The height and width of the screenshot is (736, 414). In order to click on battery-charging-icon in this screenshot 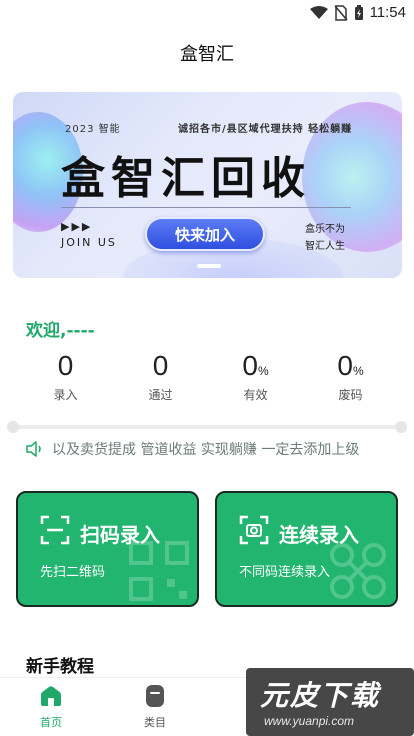, I will do `click(358, 12)`.